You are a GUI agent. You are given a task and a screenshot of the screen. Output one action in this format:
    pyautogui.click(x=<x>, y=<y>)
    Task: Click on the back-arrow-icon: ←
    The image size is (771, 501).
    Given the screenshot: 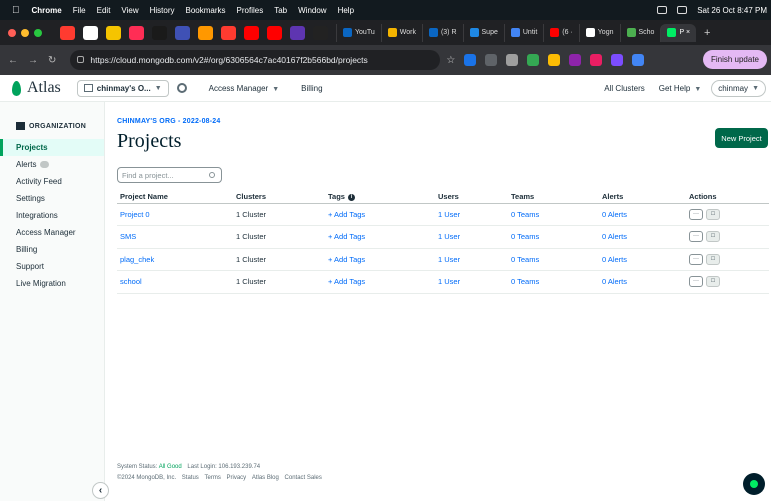 What is the action you would take?
    pyautogui.click(x=13, y=60)
    